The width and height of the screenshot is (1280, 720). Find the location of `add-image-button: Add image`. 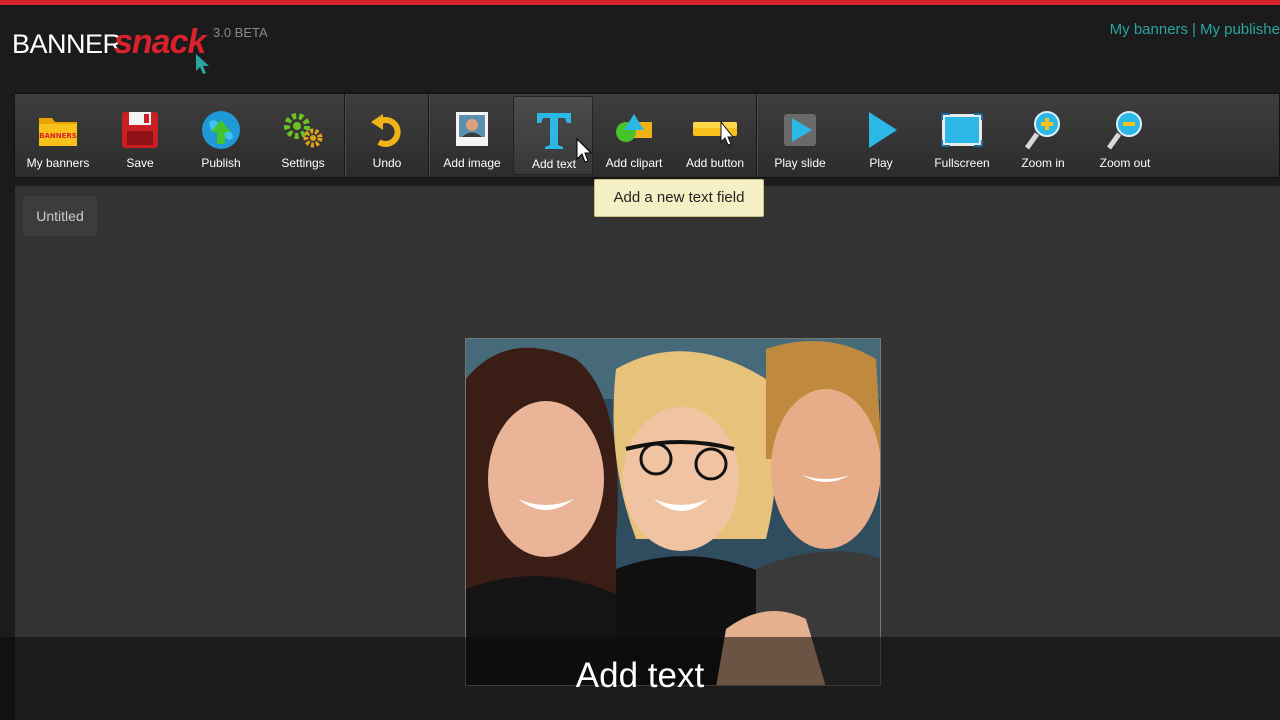

add-image-button: Add image is located at coordinates (472, 135).